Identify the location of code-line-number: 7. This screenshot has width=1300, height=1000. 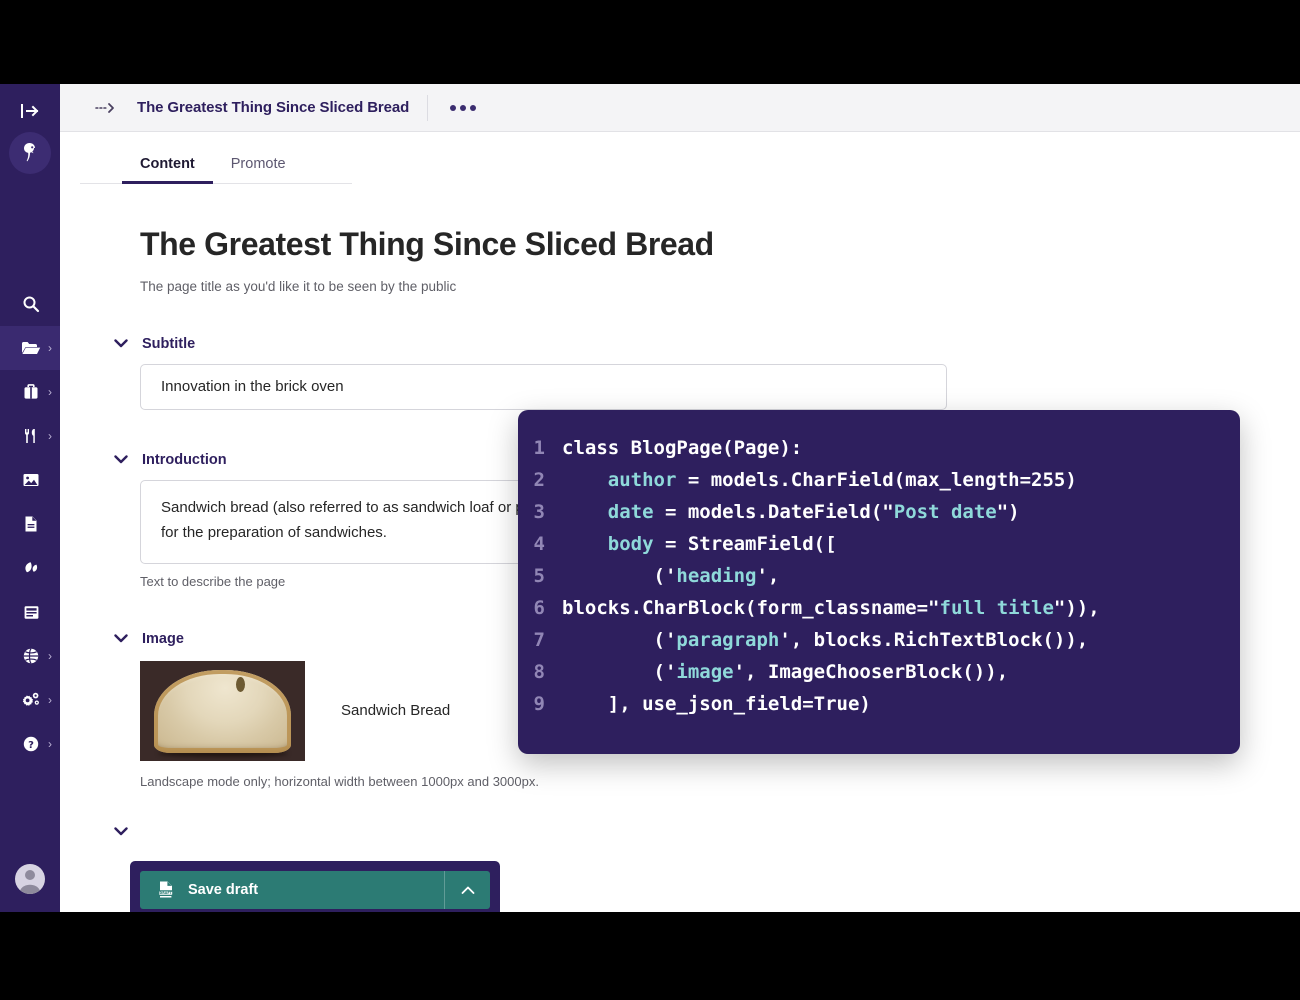
(539, 640).